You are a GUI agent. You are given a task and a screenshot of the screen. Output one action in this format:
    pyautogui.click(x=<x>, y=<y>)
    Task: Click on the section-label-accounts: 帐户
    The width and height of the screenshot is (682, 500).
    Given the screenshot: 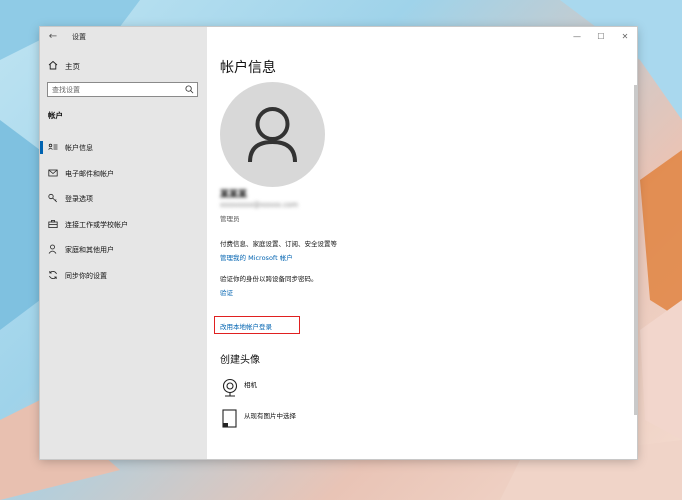 What is the action you would take?
    pyautogui.click(x=55, y=115)
    